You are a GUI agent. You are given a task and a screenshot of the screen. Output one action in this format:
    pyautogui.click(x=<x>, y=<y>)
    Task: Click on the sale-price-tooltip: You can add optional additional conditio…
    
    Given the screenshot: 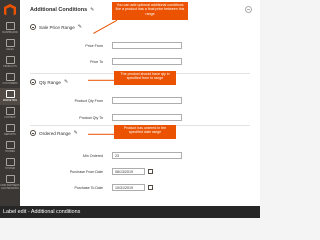 What is the action you would take?
    pyautogui.click(x=150, y=11)
    